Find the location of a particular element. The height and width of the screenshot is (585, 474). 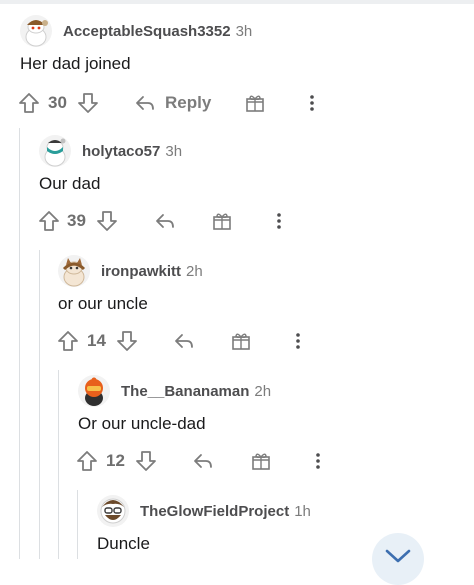

comment-body: Duncle is located at coordinates (123, 543).